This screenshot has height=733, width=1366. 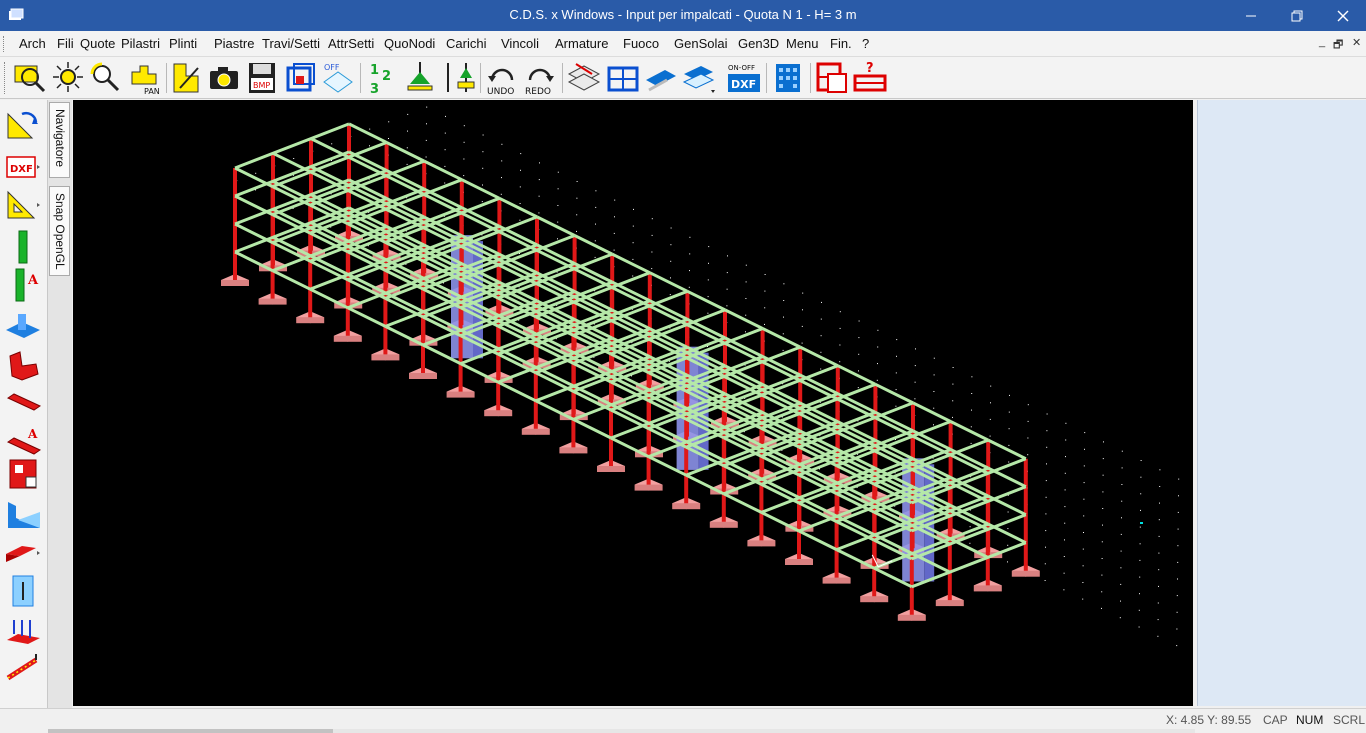 I want to click on plate-tool, so click(x=23, y=365).